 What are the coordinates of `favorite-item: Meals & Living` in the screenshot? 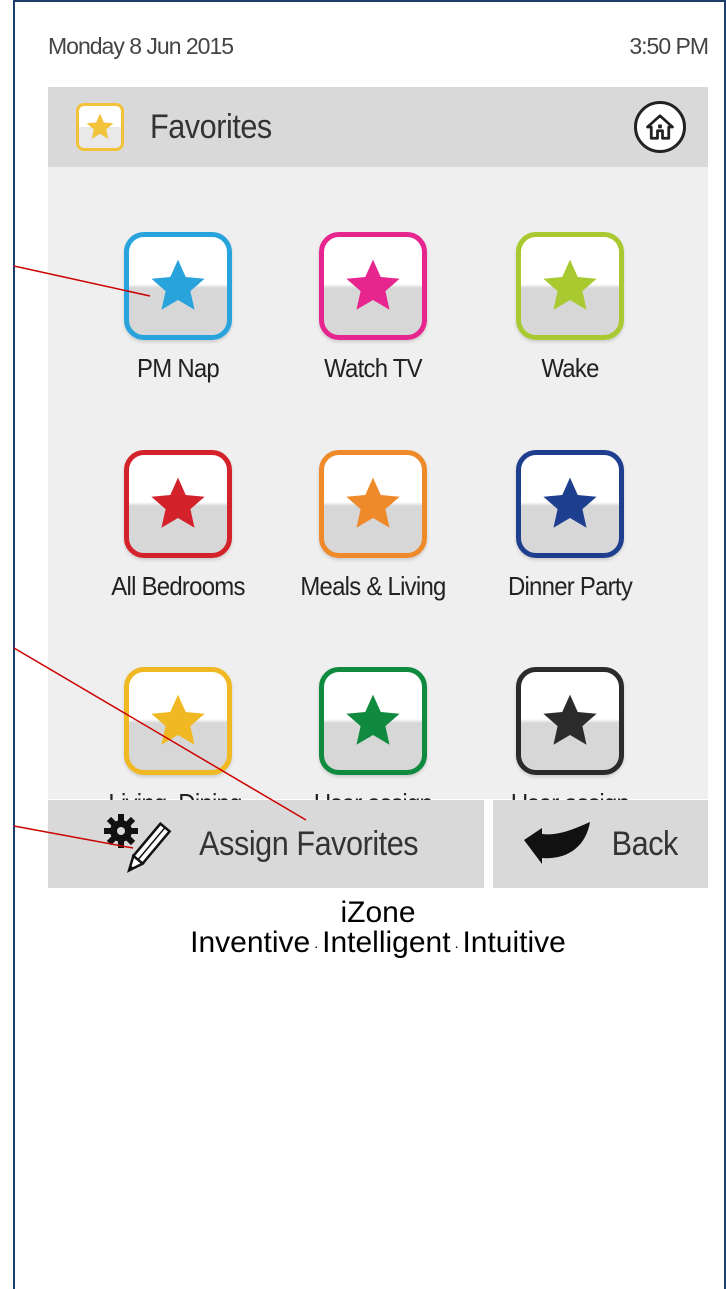 It's located at (373, 526).